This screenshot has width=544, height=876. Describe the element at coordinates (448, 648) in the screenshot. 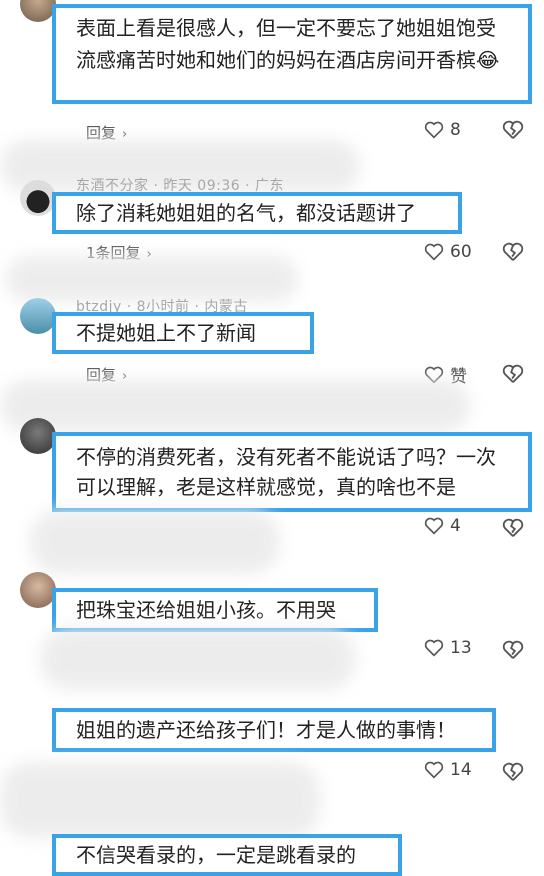

I see `like-button: 13` at that location.